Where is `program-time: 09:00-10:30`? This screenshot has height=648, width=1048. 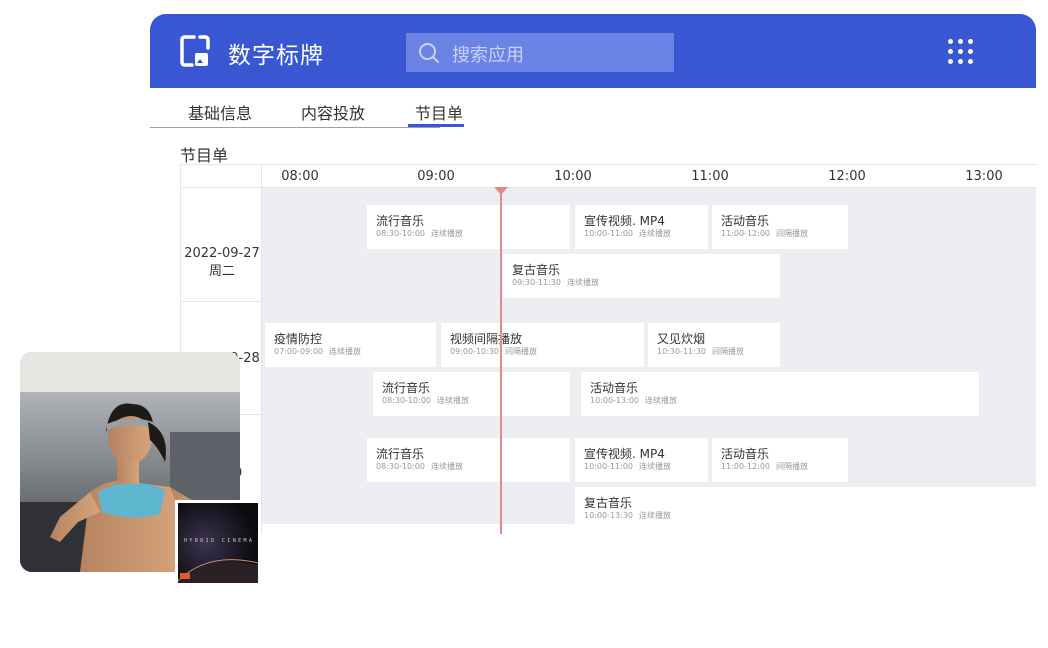
program-time: 09:00-10:30 is located at coordinates (474, 351).